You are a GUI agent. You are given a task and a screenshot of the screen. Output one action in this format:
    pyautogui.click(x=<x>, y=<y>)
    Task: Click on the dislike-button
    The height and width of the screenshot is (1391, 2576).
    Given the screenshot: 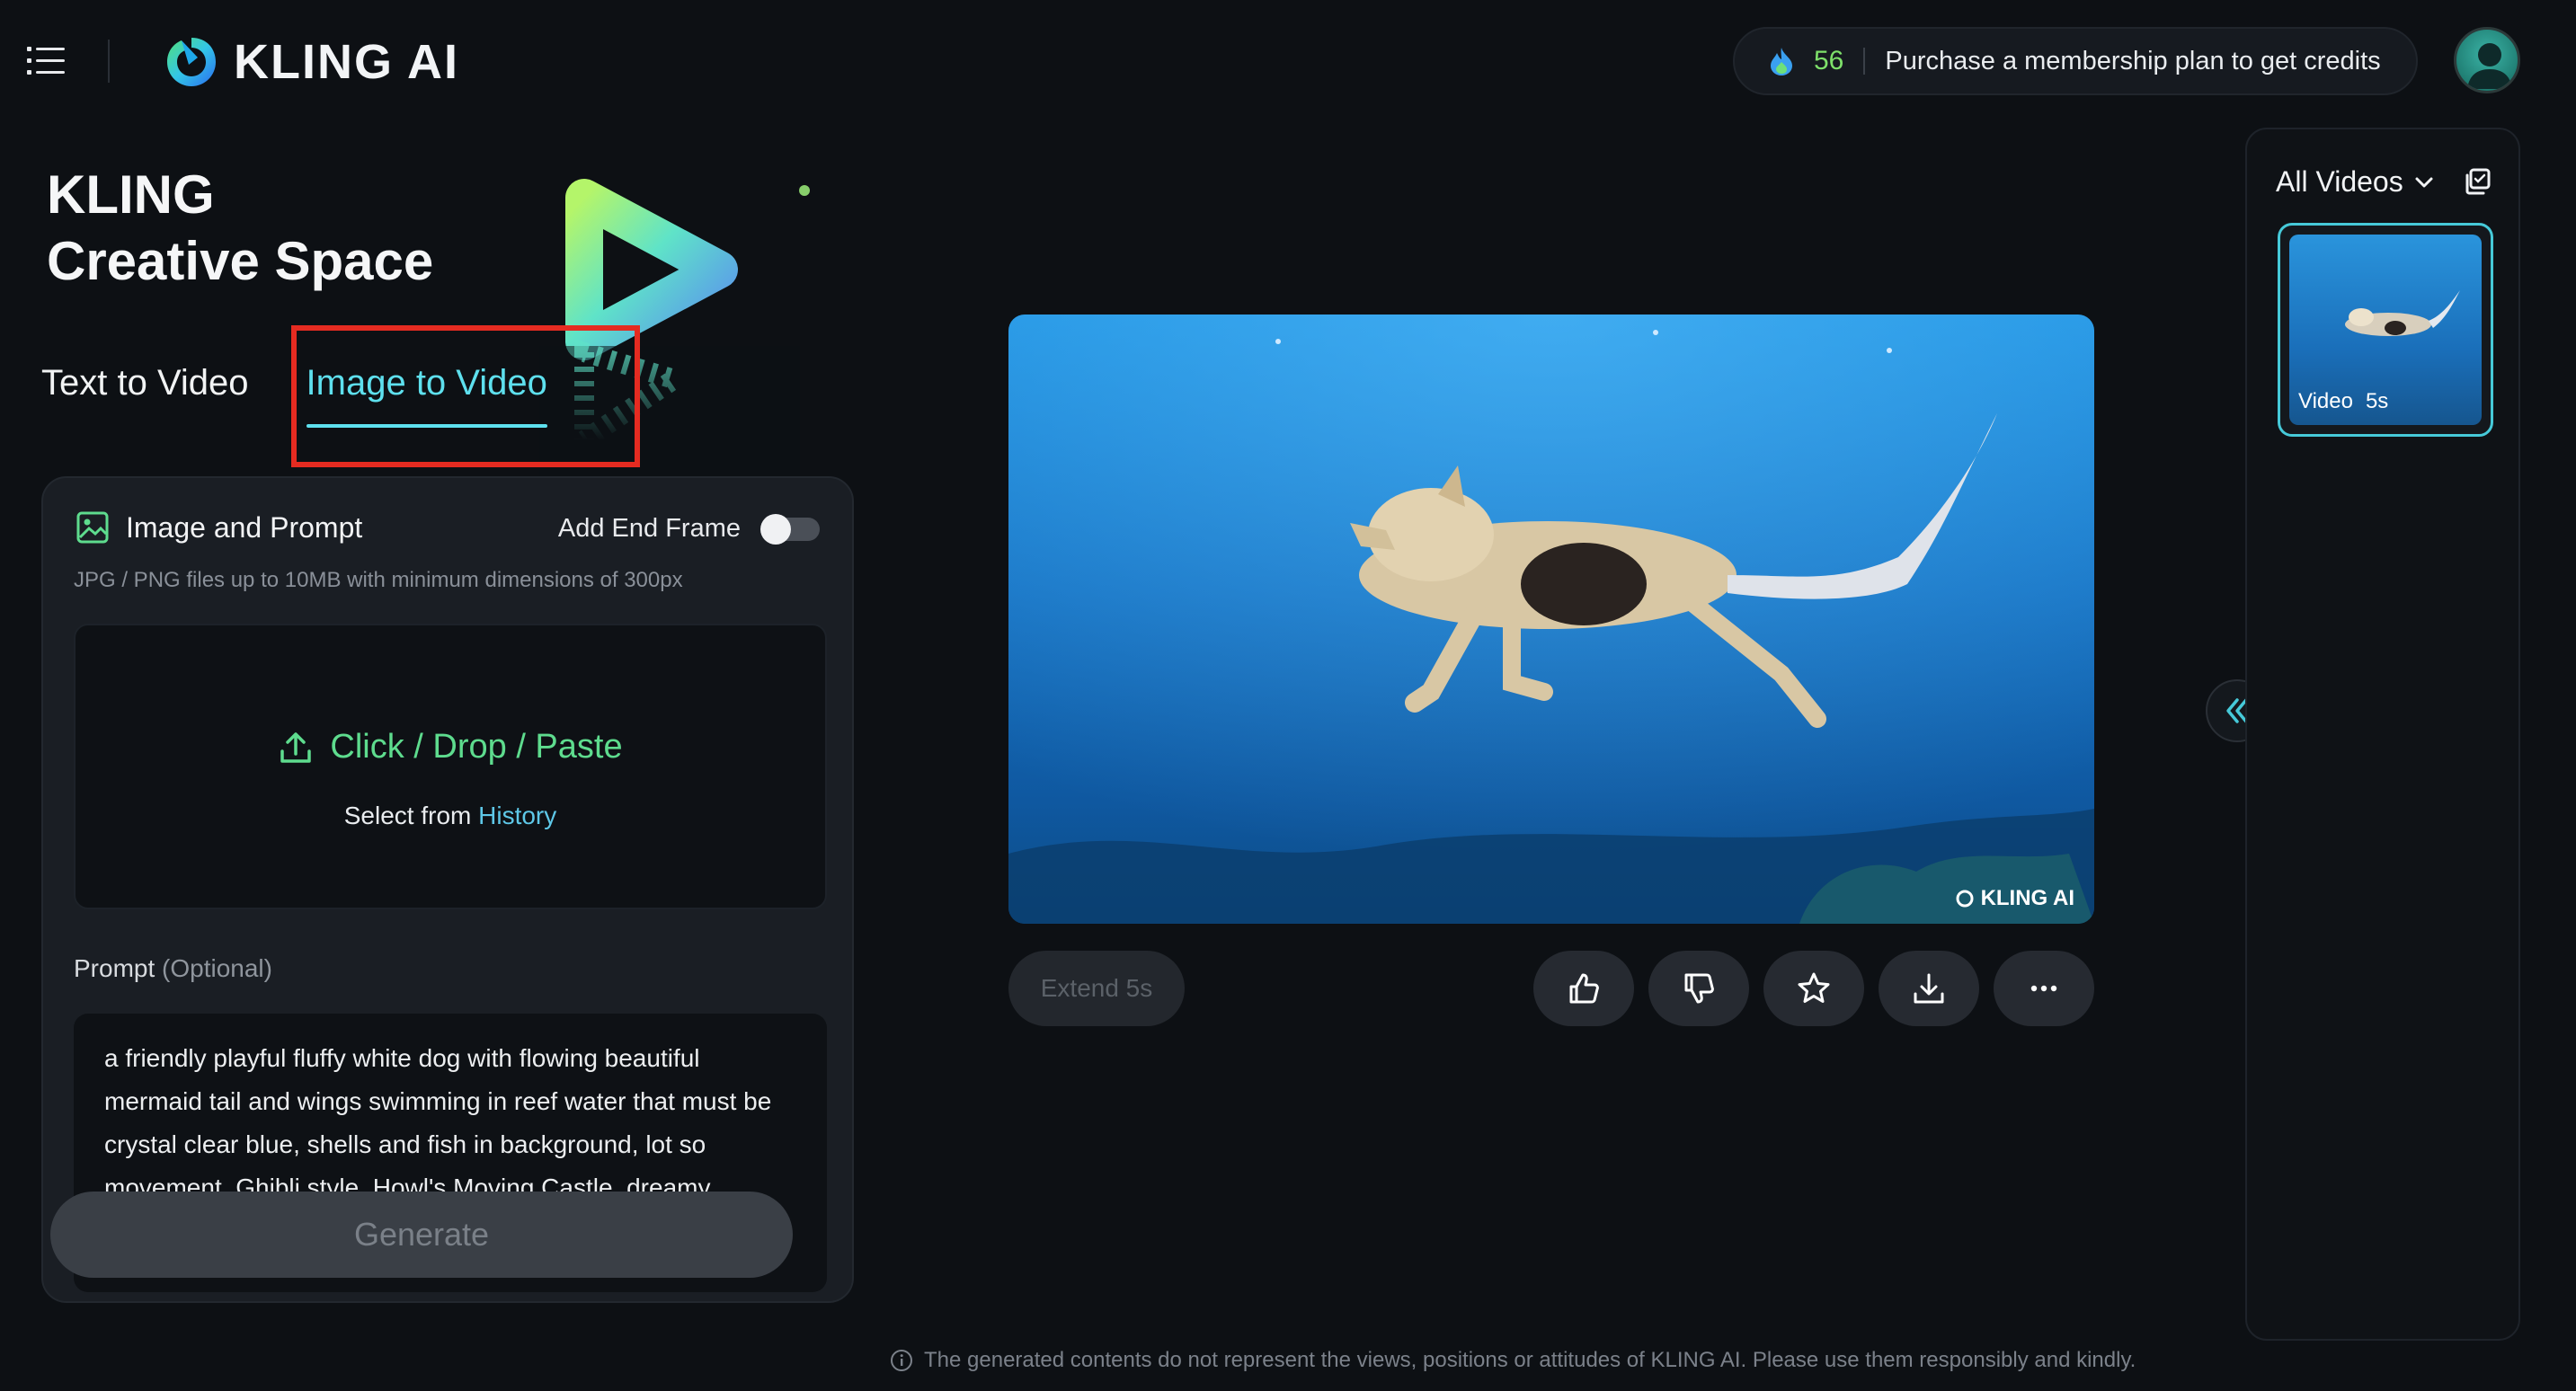 What is the action you would take?
    pyautogui.click(x=1698, y=988)
    